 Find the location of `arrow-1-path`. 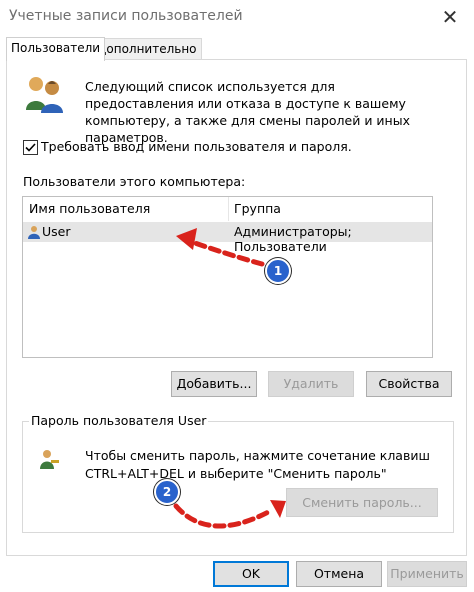

arrow-1-path is located at coordinates (224, 252).